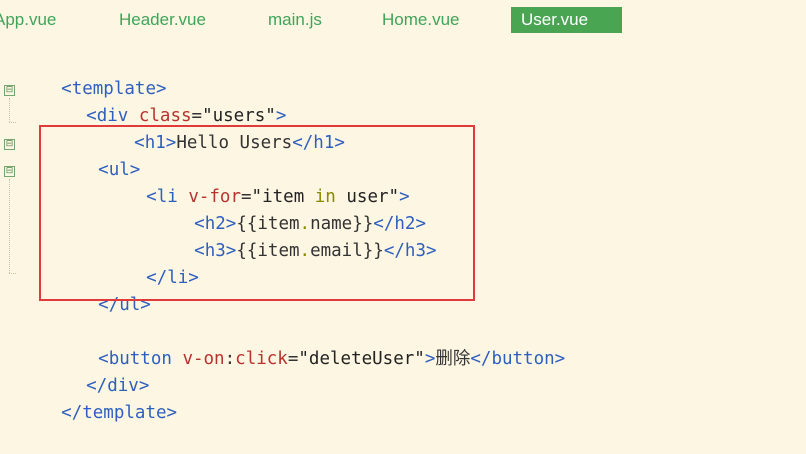  I want to click on tab-user-vue: User.vue, so click(566, 20).